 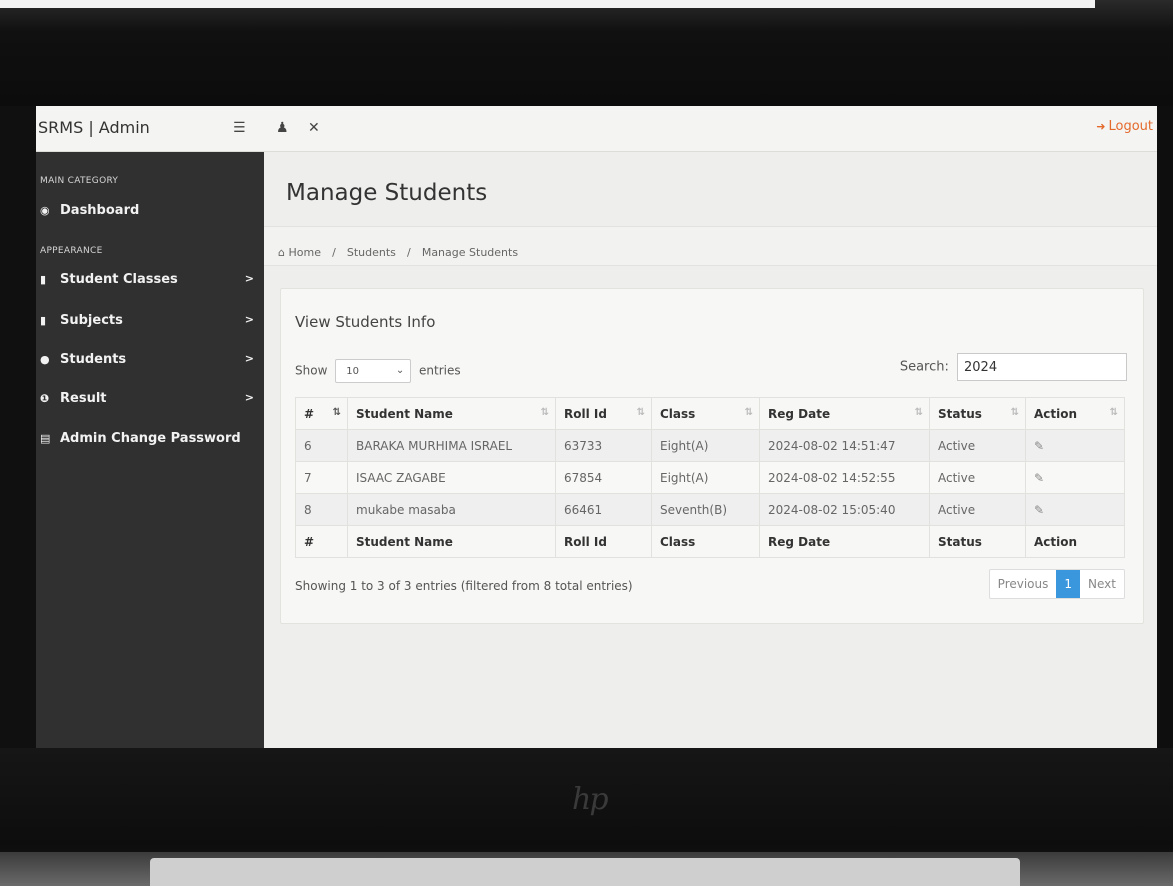 What do you see at coordinates (451, 445) in the screenshot?
I see `cell-student-name: BARAKA MURHIMA ISRAEL` at bounding box center [451, 445].